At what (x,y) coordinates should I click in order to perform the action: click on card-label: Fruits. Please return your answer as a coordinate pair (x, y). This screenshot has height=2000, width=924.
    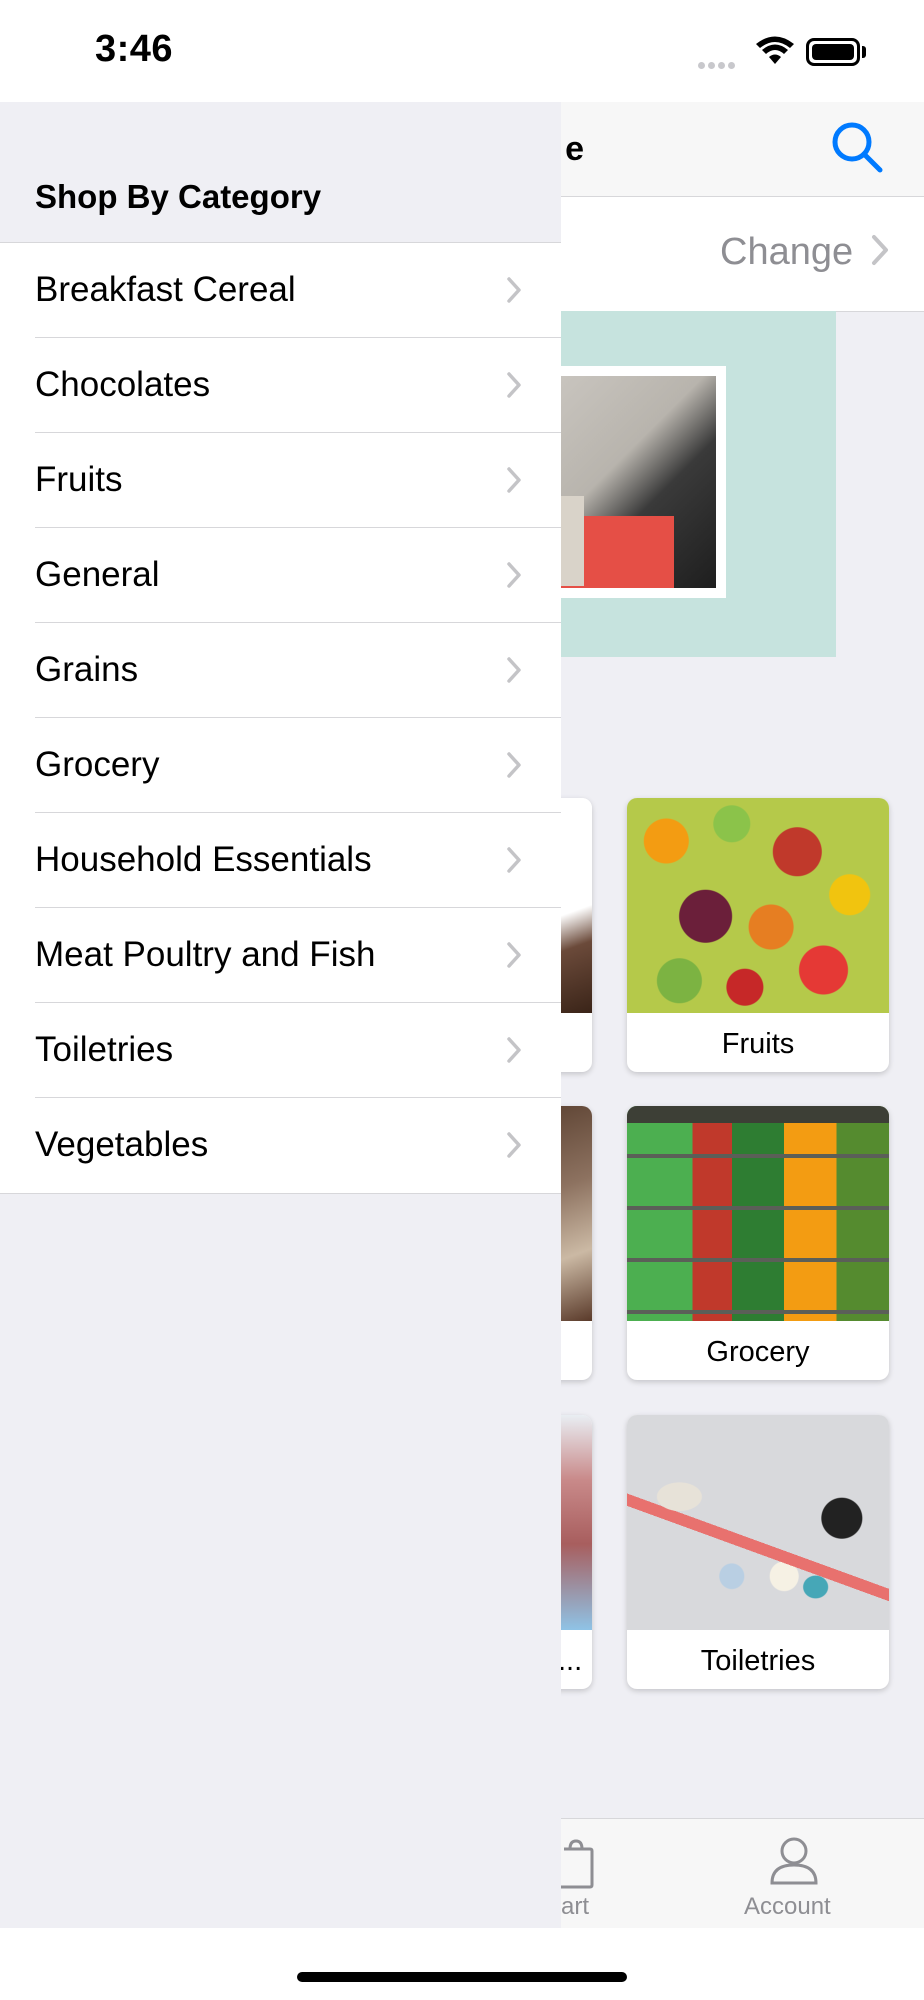
    Looking at the image, I should click on (758, 1044).